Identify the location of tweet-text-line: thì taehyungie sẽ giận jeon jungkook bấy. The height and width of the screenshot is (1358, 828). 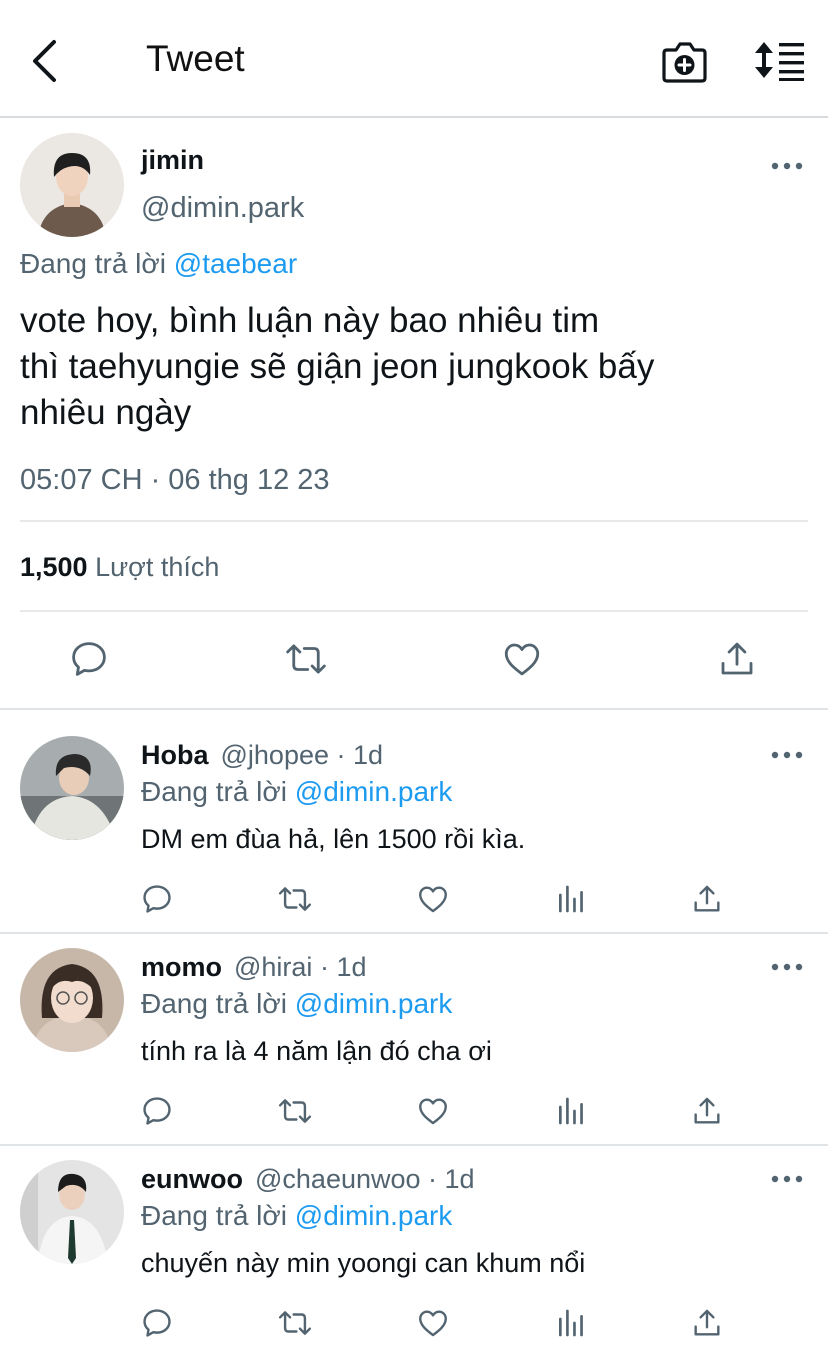
(337, 366).